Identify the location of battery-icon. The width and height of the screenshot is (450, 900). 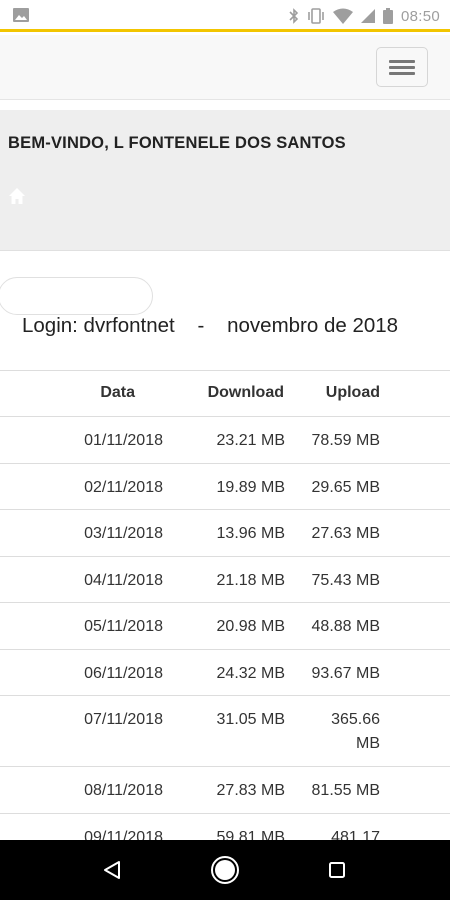
(387, 16).